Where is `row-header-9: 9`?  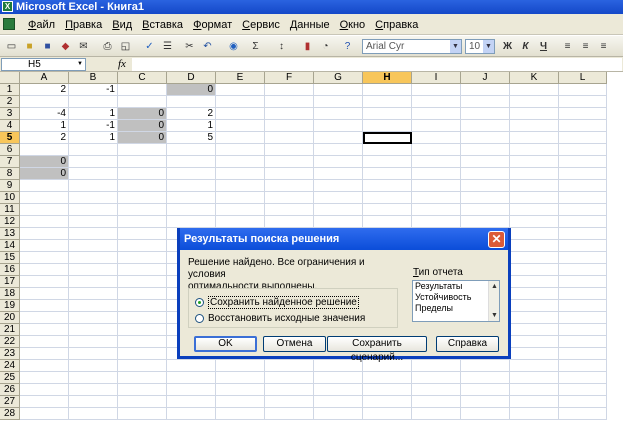 row-header-9: 9 is located at coordinates (10, 186).